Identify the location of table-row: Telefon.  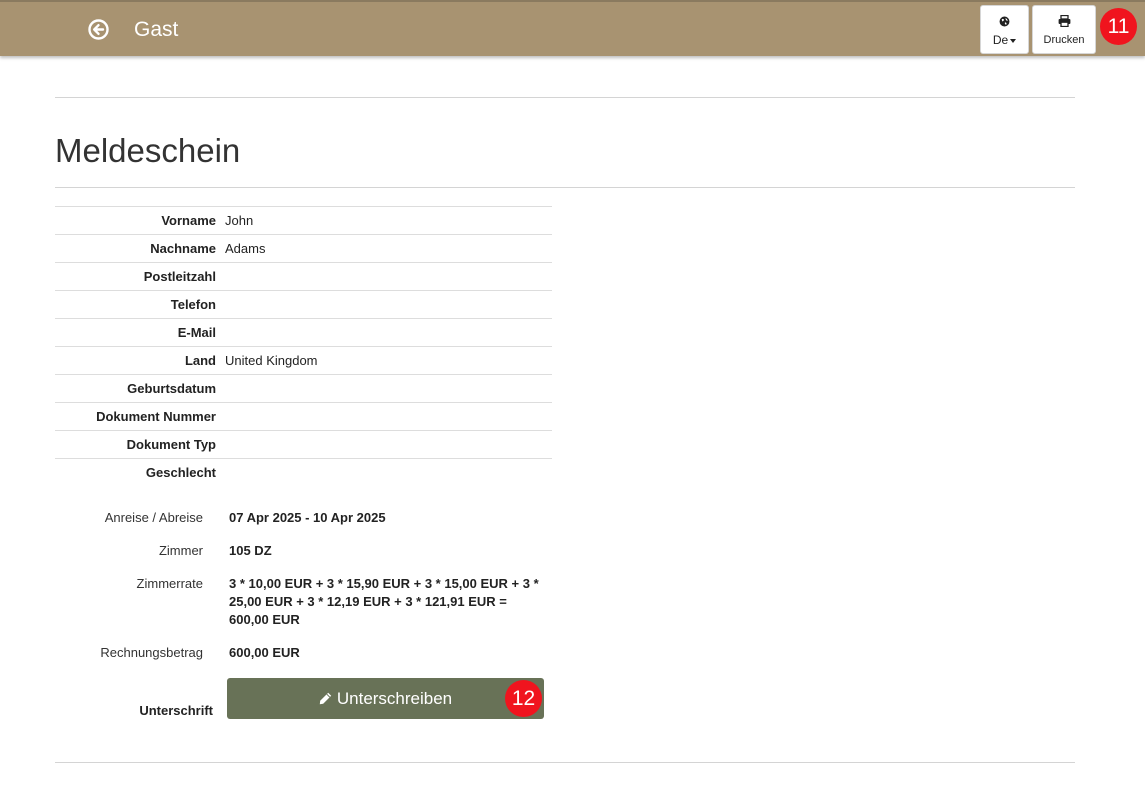
(303, 304).